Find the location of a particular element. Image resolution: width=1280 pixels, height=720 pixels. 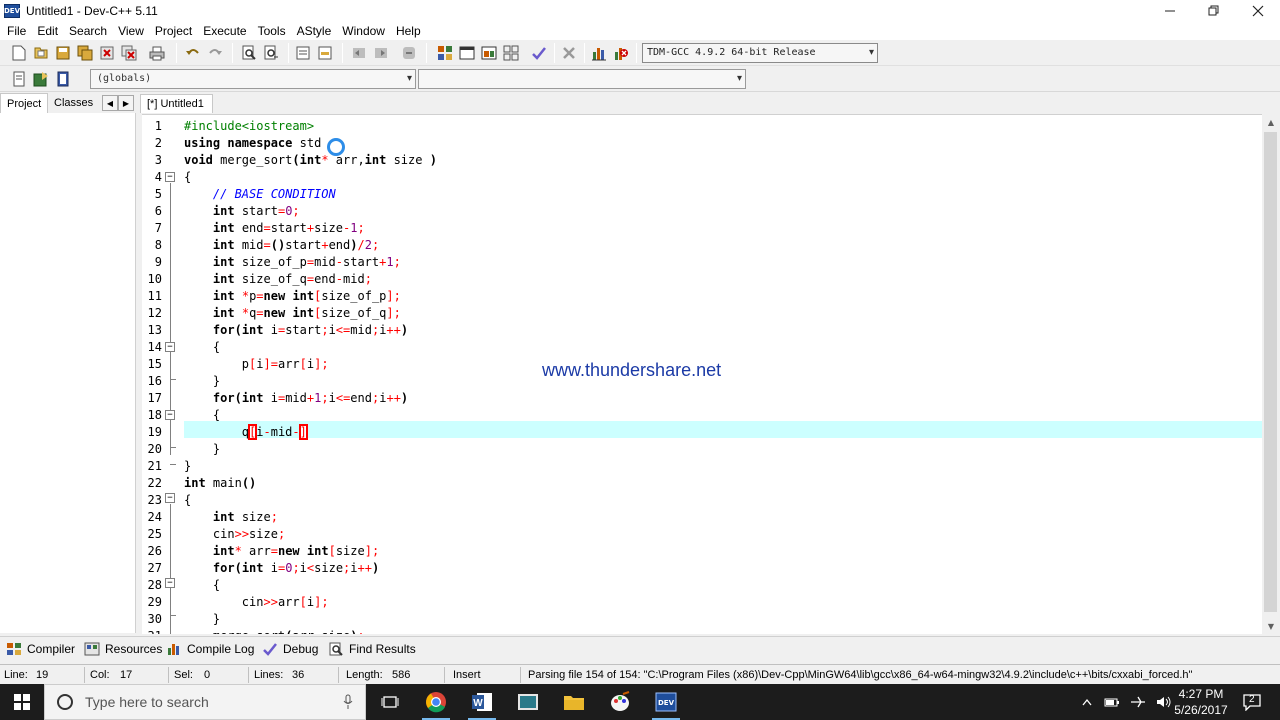

scroll-down-icon: ▼ is located at coordinates (1271, 626).